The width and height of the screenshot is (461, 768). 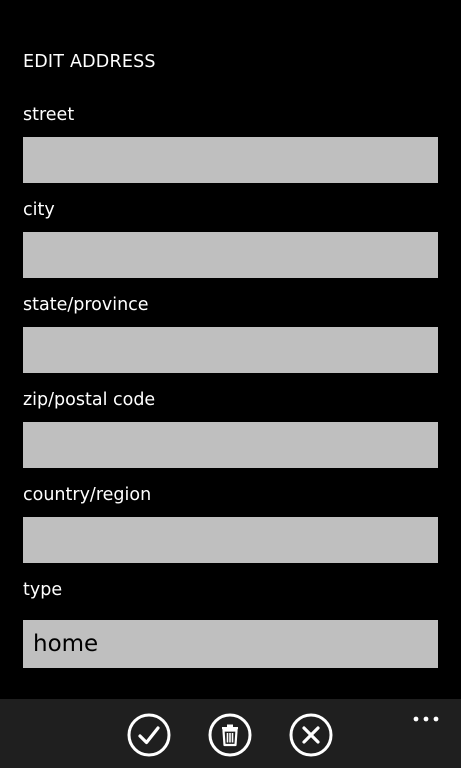 I want to click on city-input, so click(x=230, y=255).